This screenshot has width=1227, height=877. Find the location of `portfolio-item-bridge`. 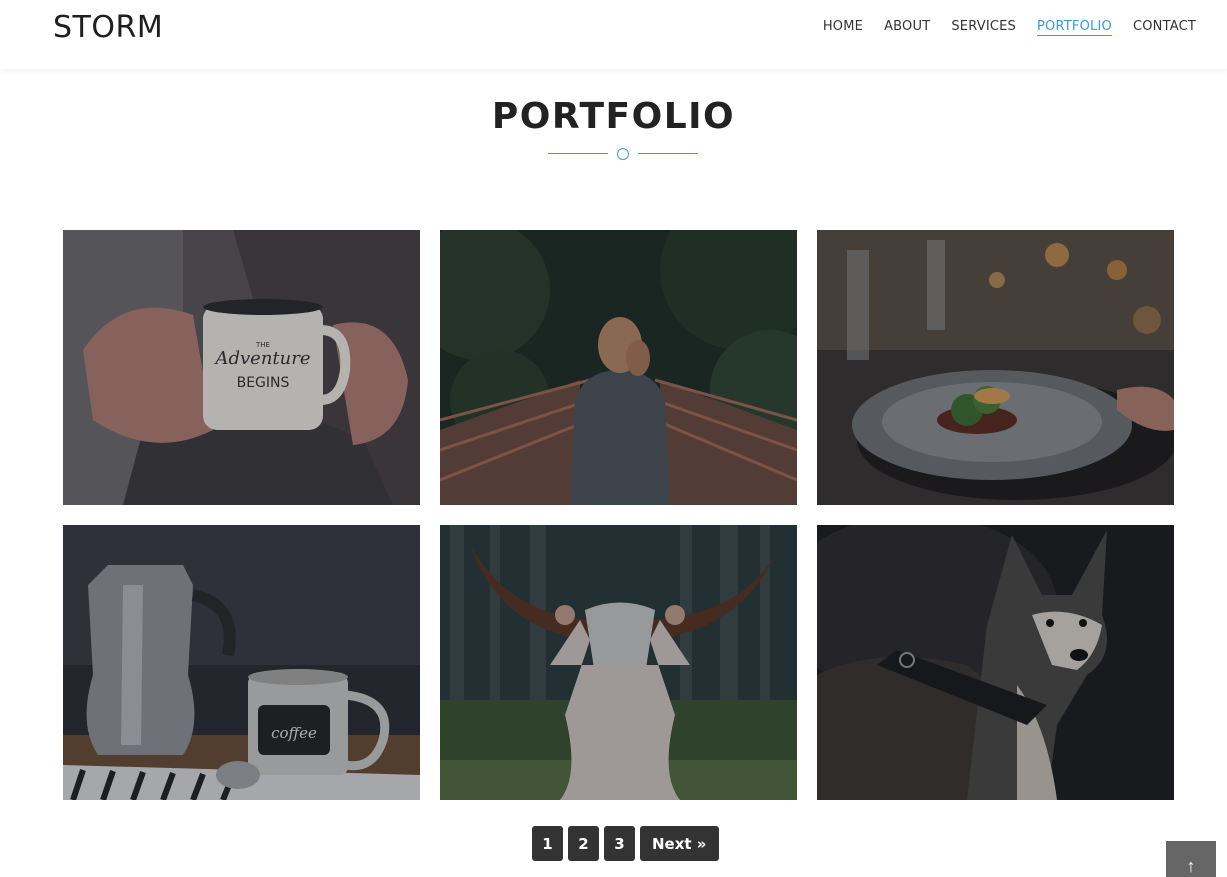

portfolio-item-bridge is located at coordinates (618, 367).